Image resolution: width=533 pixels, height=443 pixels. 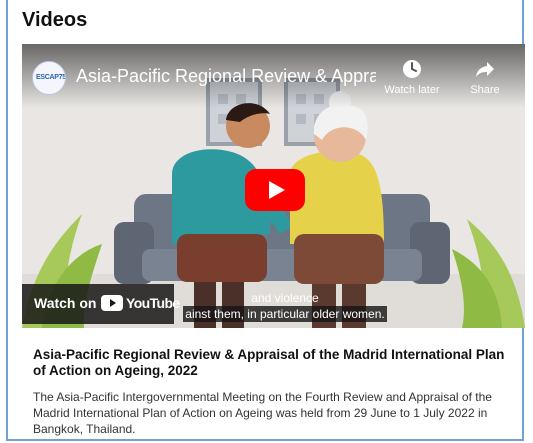 I want to click on share-button: Share, so click(x=485, y=77).